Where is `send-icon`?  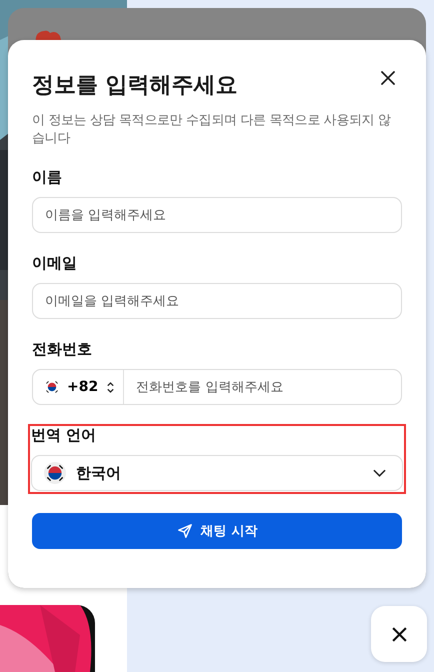 send-icon is located at coordinates (184, 531).